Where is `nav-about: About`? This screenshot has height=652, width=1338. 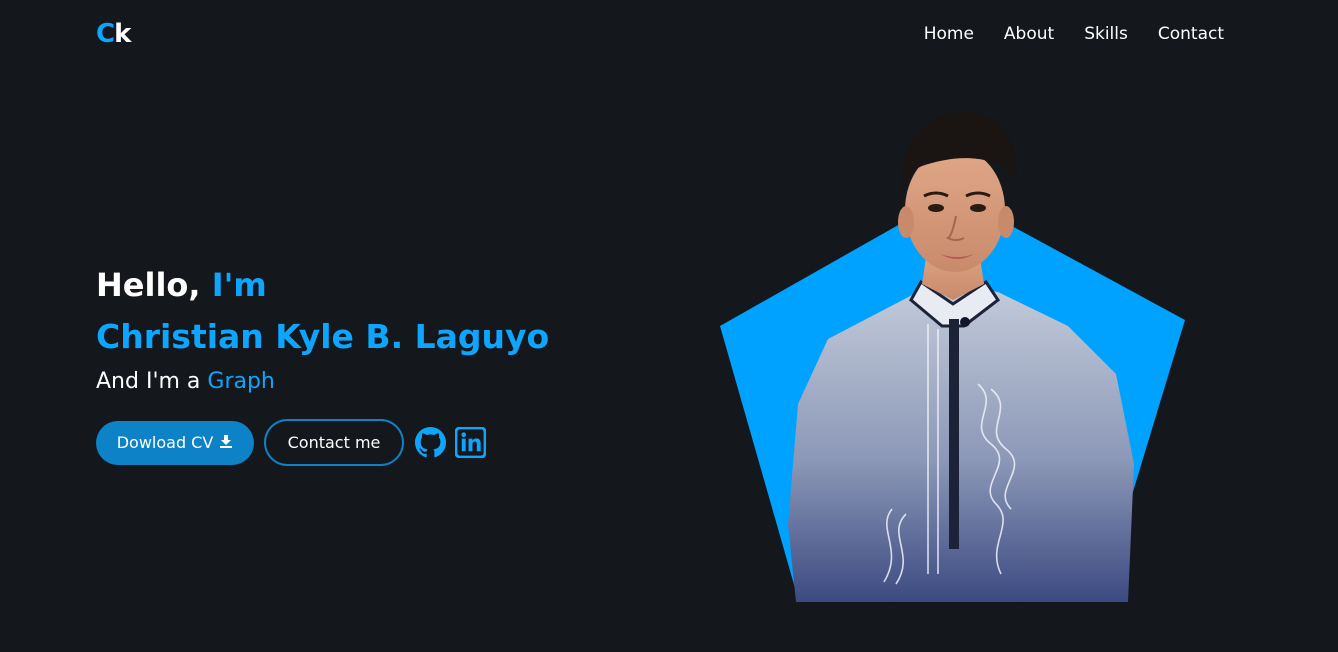 nav-about: About is located at coordinates (1029, 34).